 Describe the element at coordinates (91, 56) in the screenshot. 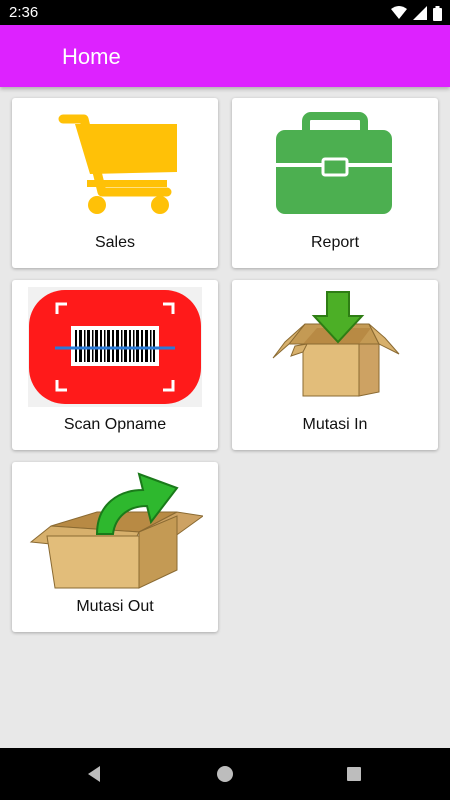

I see `page-title: Home` at that location.